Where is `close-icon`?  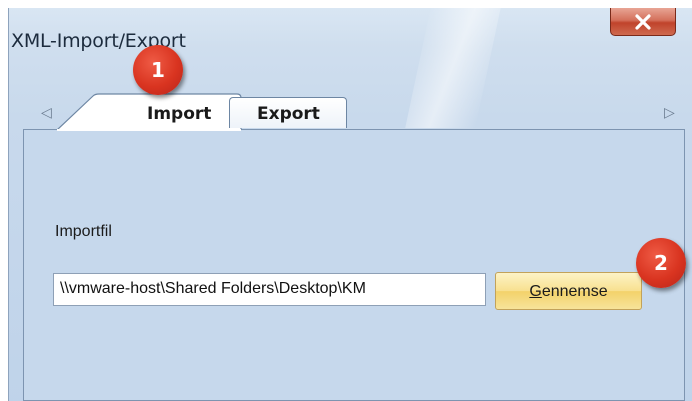
close-icon is located at coordinates (643, 21).